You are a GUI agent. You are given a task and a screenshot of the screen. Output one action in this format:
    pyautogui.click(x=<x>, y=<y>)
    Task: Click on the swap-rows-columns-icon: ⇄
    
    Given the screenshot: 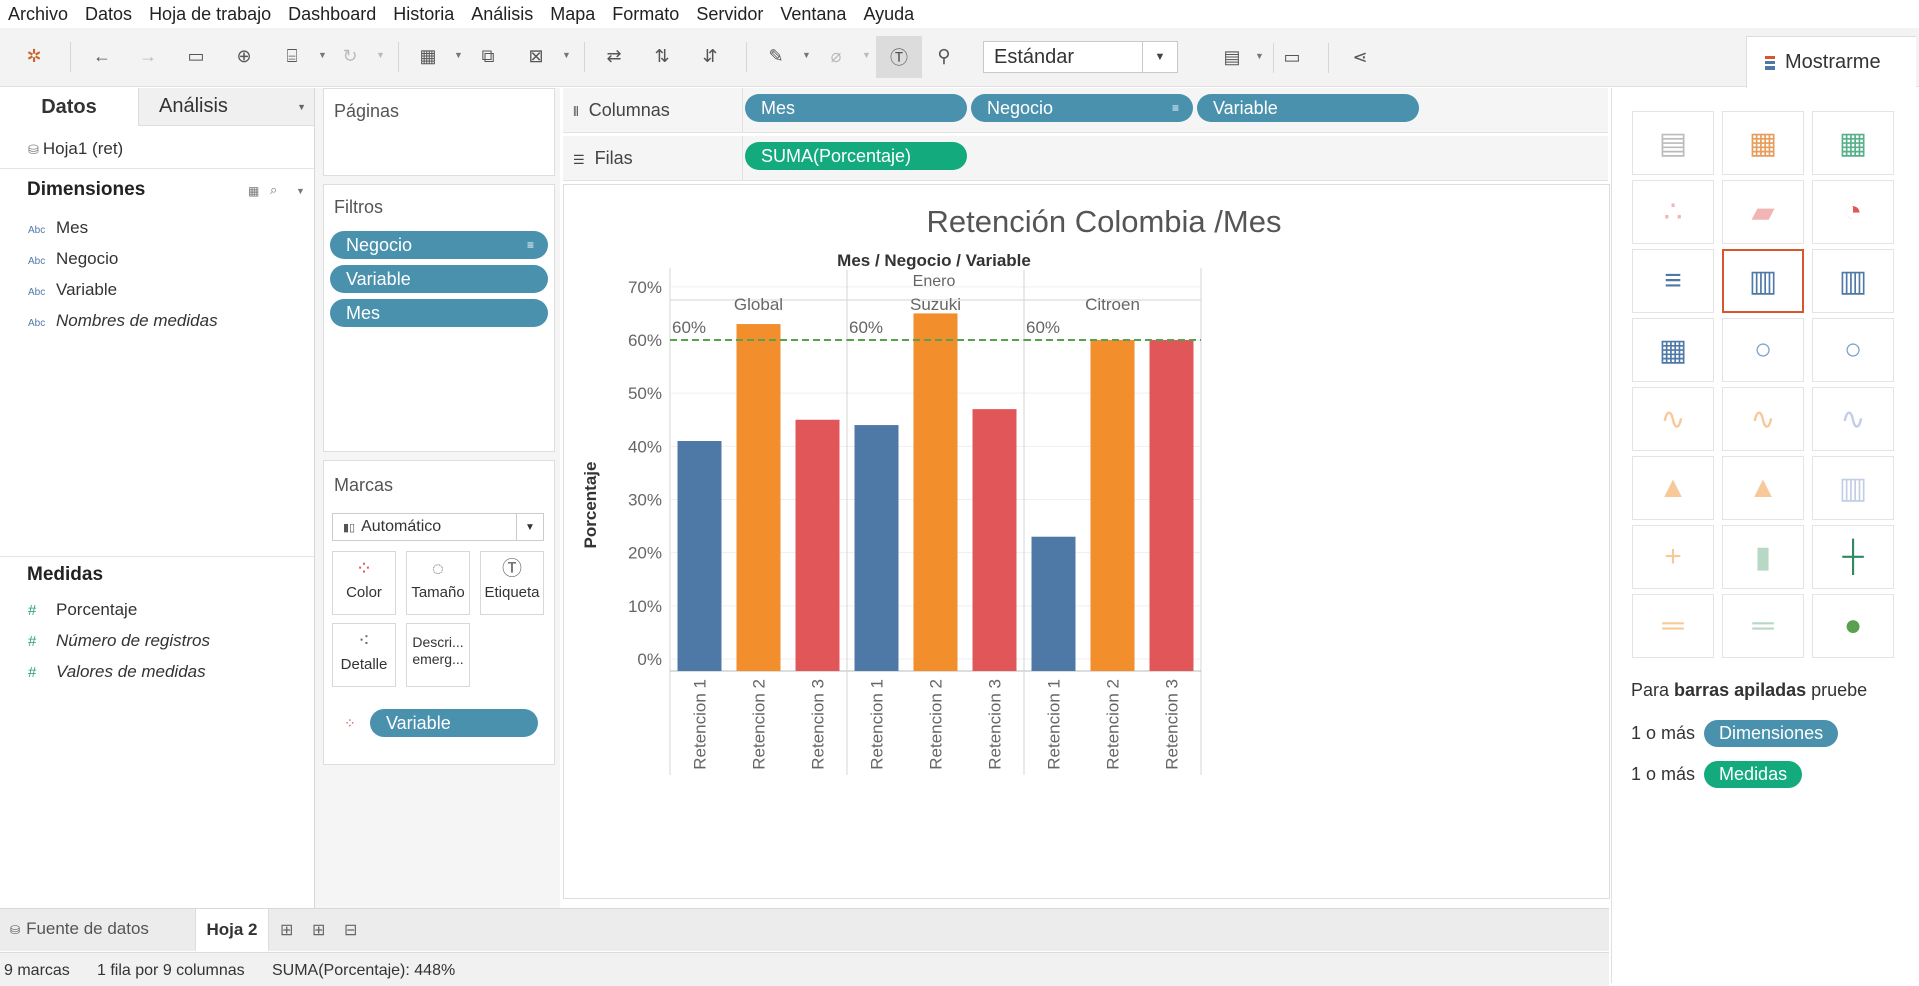 What is the action you would take?
    pyautogui.click(x=614, y=56)
    